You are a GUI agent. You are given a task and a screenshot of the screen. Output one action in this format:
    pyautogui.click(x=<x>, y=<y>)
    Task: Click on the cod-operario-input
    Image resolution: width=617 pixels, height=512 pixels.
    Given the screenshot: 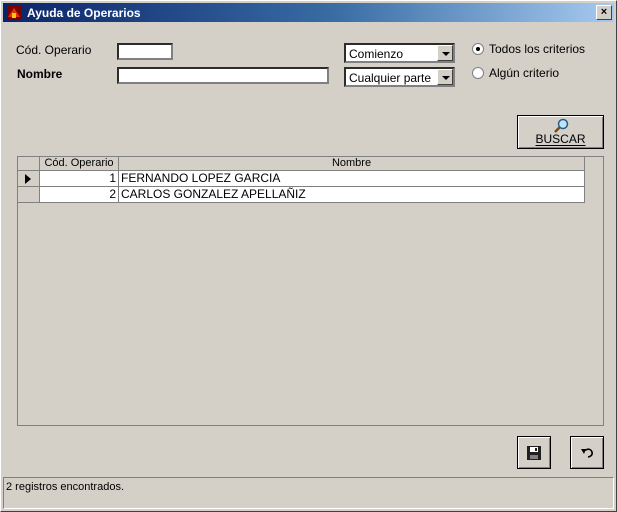 What is the action you would take?
    pyautogui.click(x=145, y=51)
    